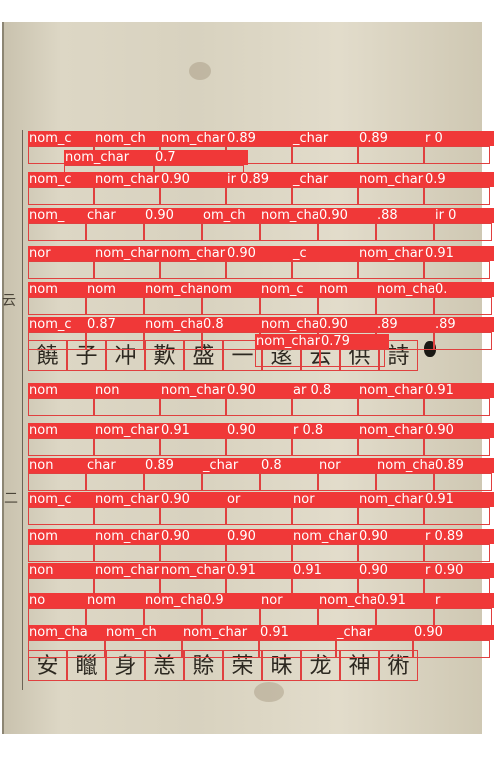  I want to click on detection-label: nom_, so click(59, 215).